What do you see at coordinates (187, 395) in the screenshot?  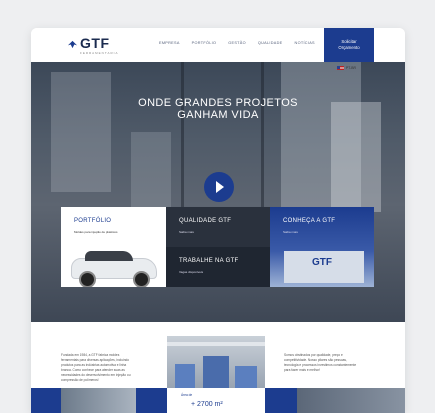 I see `stat-label: Área de` at bounding box center [187, 395].